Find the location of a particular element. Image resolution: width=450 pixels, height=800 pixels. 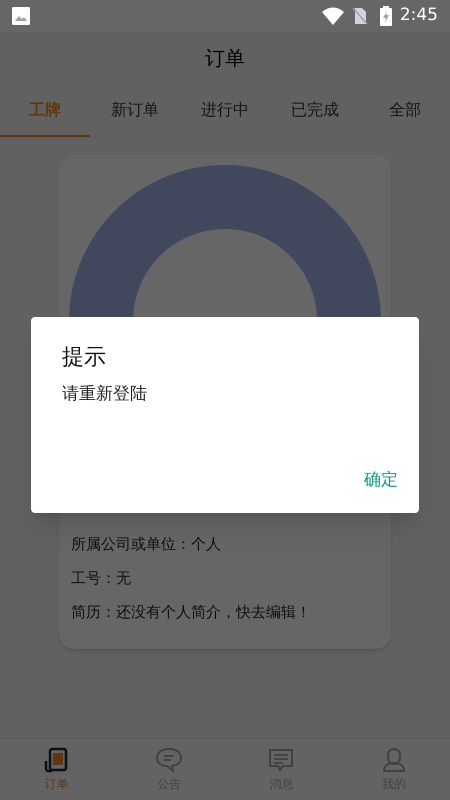

confirm-button: 确定 is located at coordinates (381, 480).